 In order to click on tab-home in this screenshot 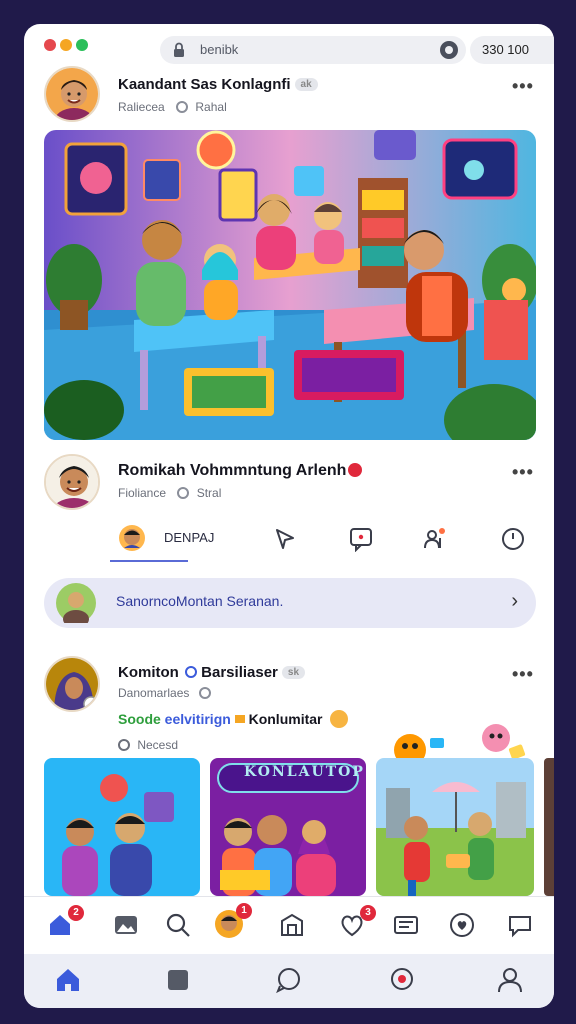, I will do `click(69, 981)`.